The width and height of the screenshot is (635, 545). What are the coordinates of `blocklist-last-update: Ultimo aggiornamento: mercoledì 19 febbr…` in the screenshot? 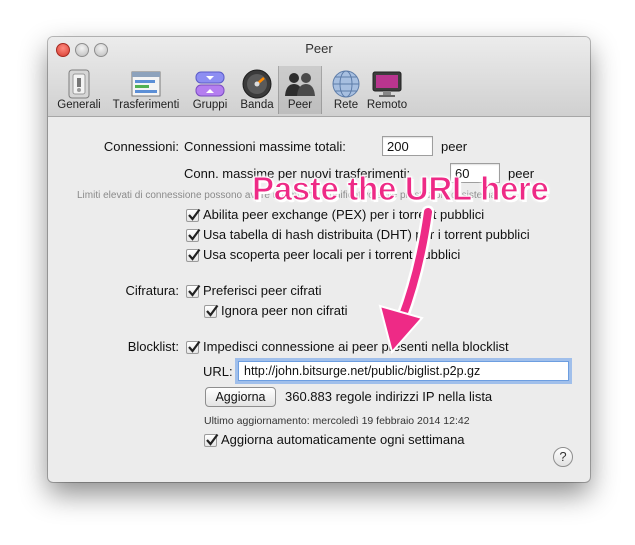 It's located at (337, 421).